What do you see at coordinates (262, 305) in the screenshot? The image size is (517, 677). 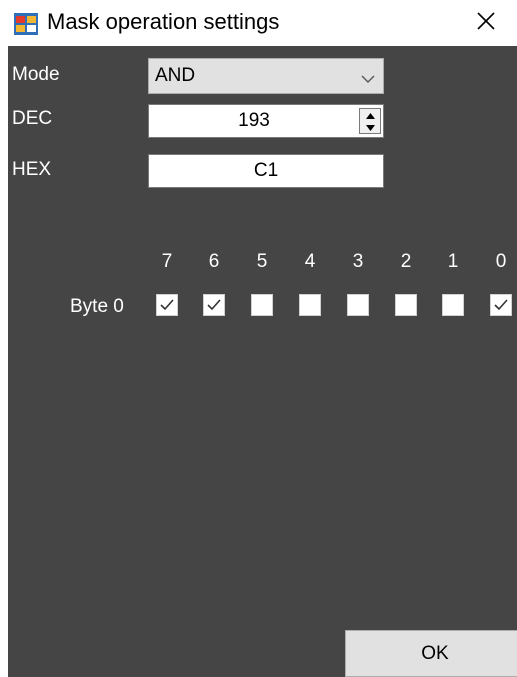 I see `bit-5-checkbox` at bounding box center [262, 305].